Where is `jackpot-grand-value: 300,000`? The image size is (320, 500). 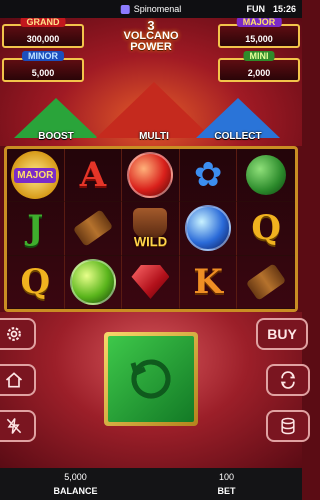 jackpot-grand-value: 300,000 is located at coordinates (43, 39).